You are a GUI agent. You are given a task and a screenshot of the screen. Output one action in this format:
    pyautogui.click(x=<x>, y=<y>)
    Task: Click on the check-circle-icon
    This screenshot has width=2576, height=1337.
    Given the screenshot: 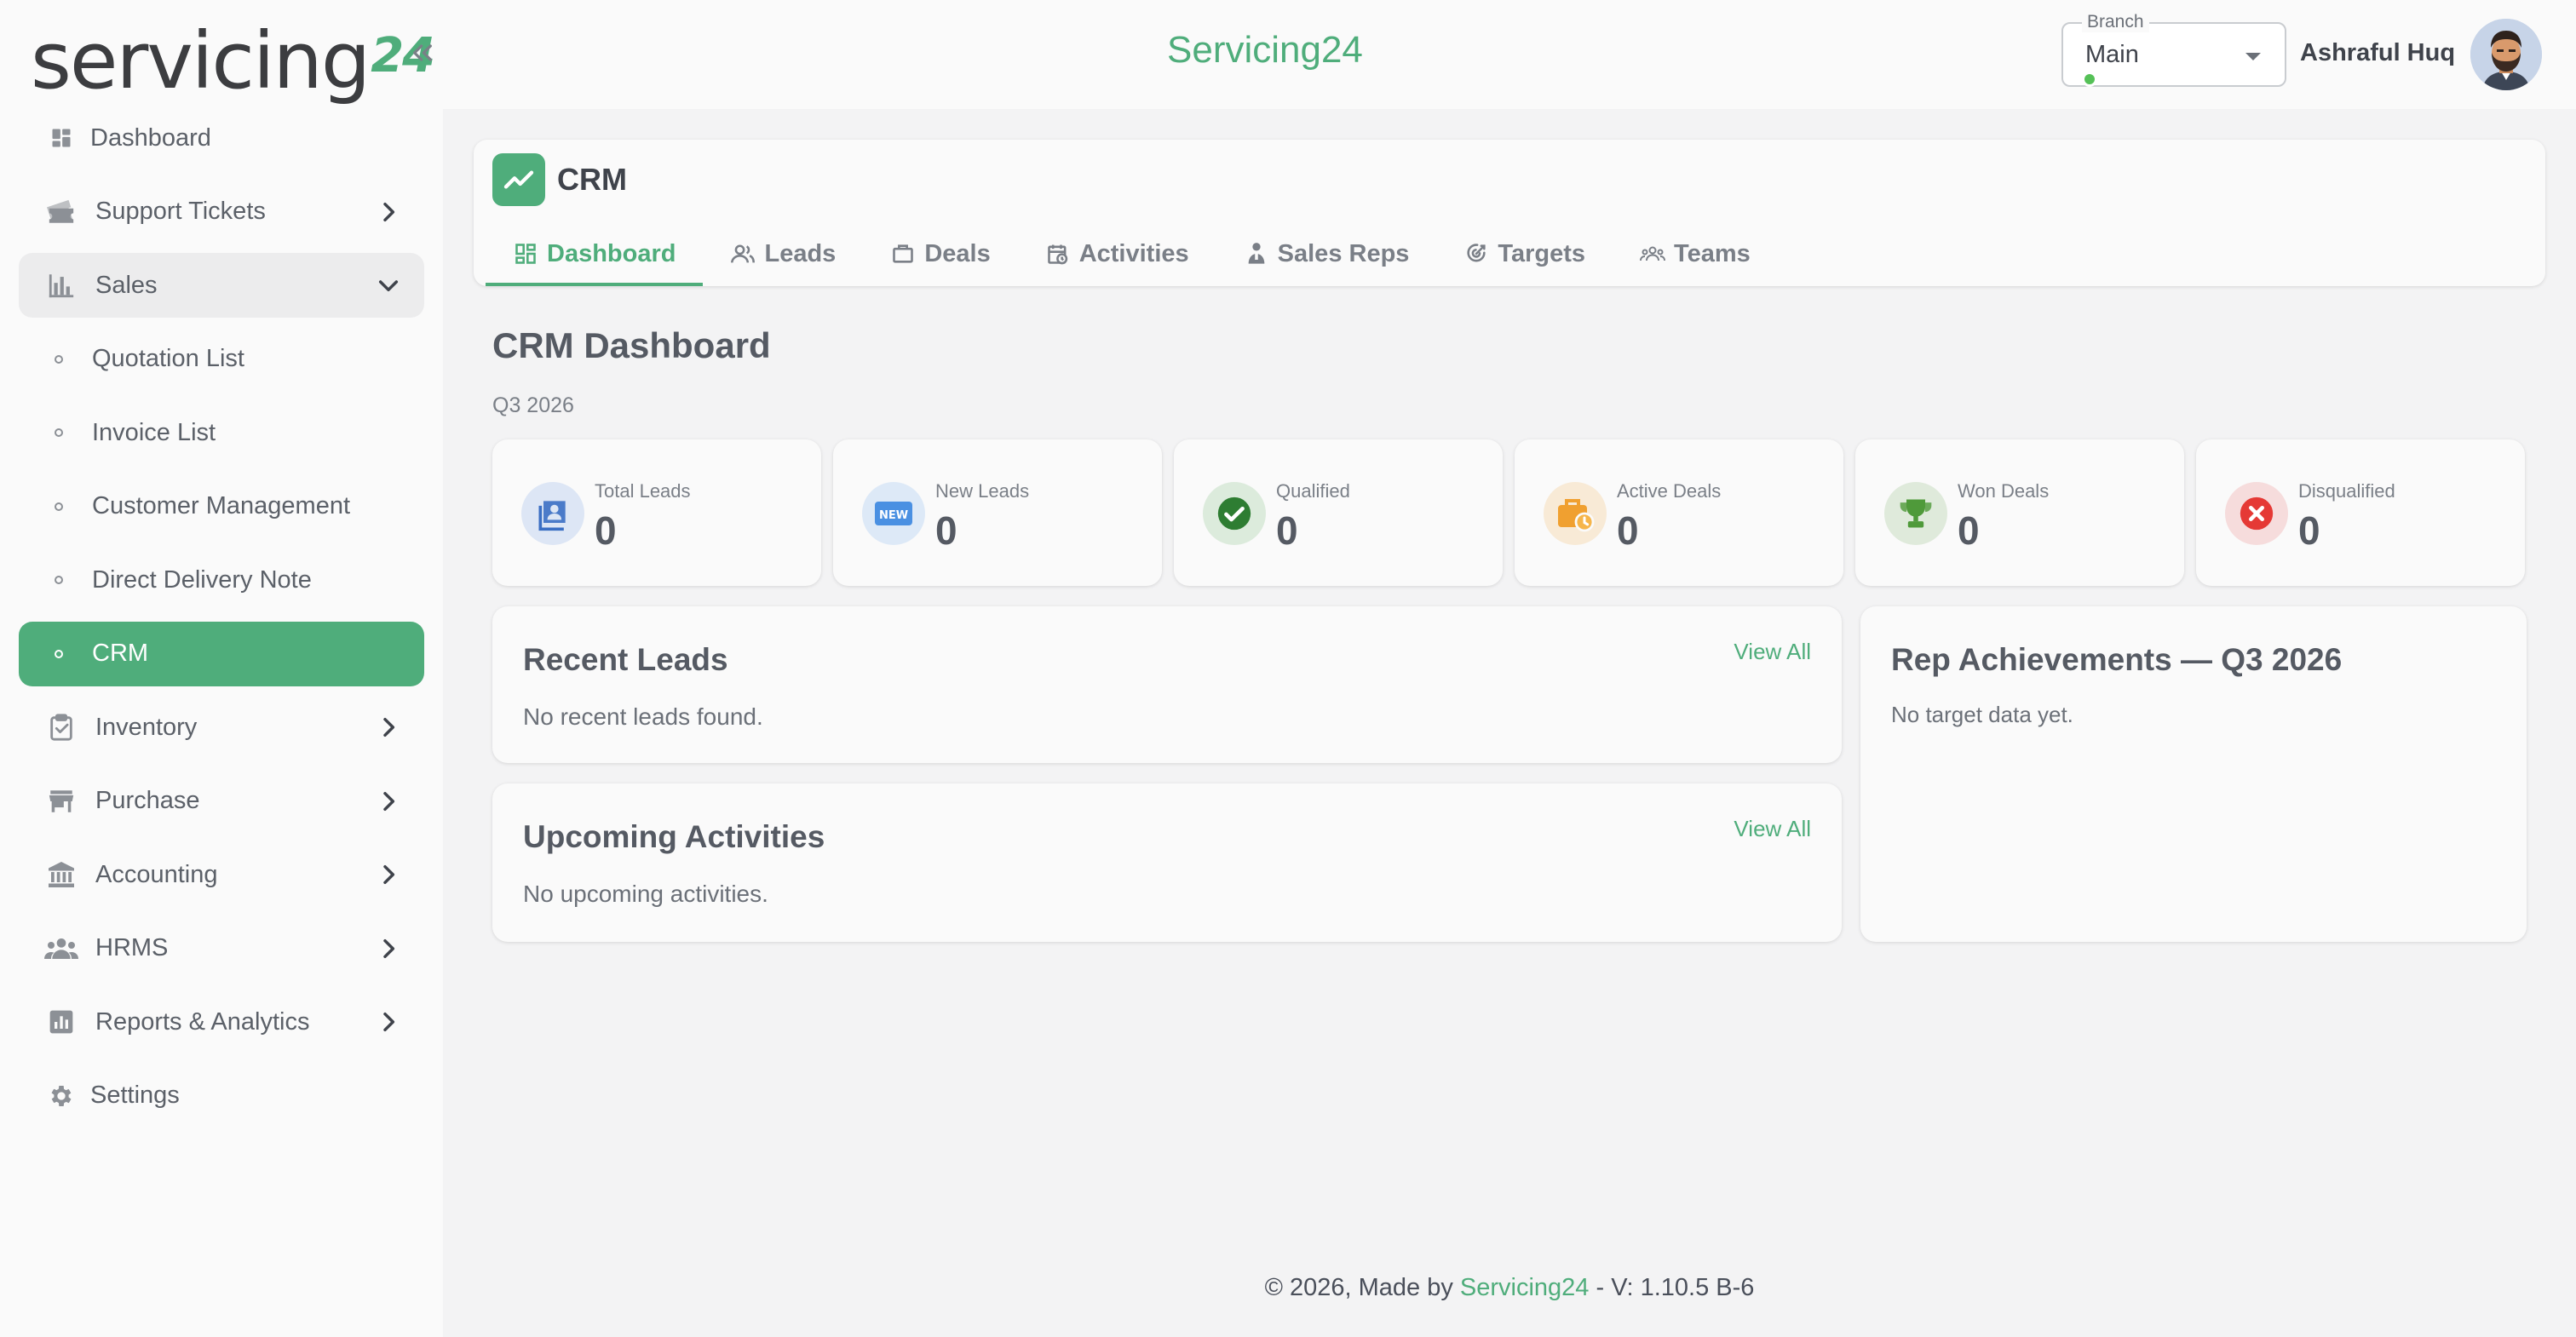 What is the action you would take?
    pyautogui.click(x=1235, y=513)
    